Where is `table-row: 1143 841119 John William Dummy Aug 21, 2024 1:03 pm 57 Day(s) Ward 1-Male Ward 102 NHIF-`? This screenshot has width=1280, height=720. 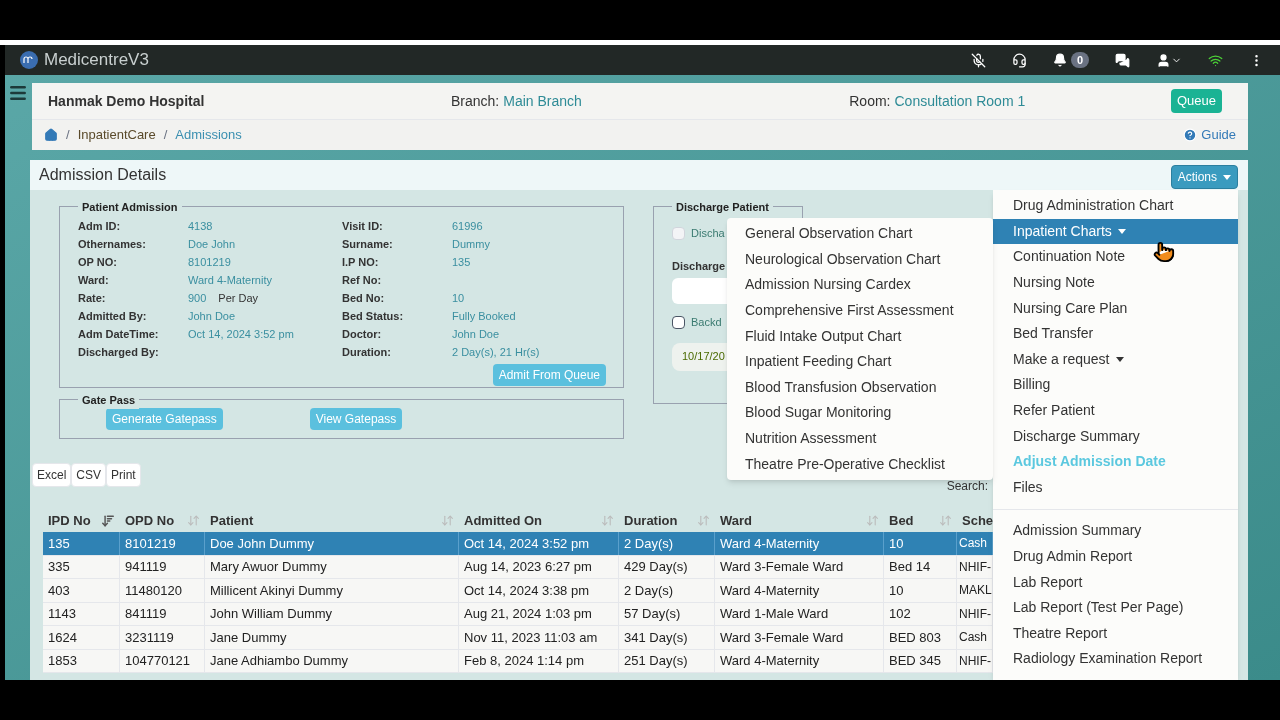 table-row: 1143 841119 John William Dummy Aug 21, 2024 1:03 pm 57 Day(s) Ward 1-Male Ward 102 NHIF- is located at coordinates (518, 614).